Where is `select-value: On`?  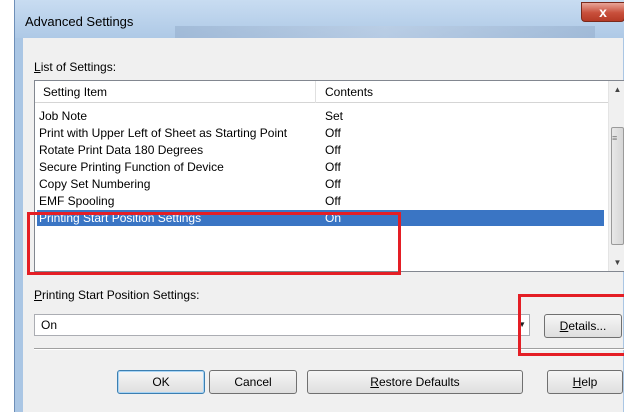
select-value: On is located at coordinates (49, 325).